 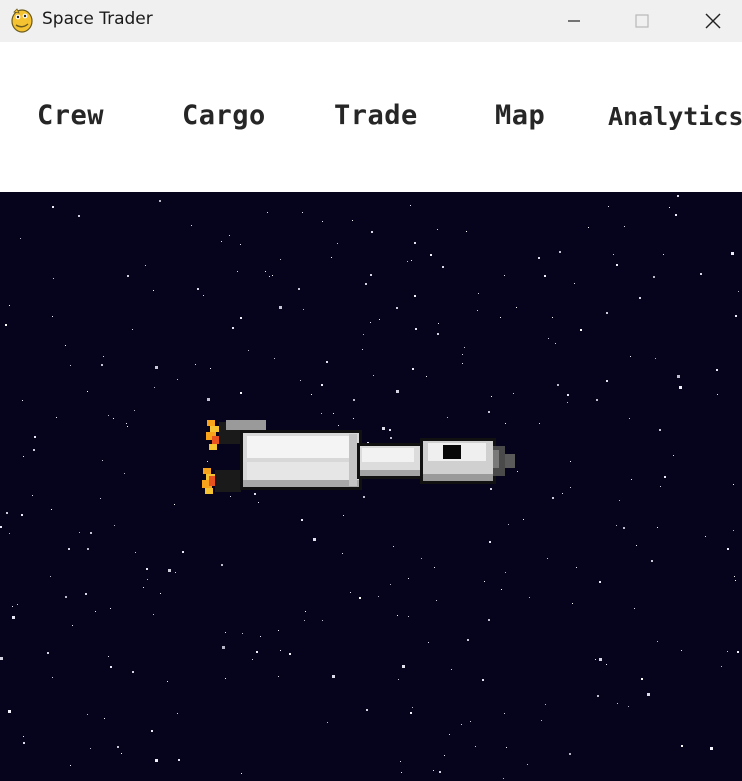 What do you see at coordinates (22, 20) in the screenshot?
I see `pygame-snake-icon` at bounding box center [22, 20].